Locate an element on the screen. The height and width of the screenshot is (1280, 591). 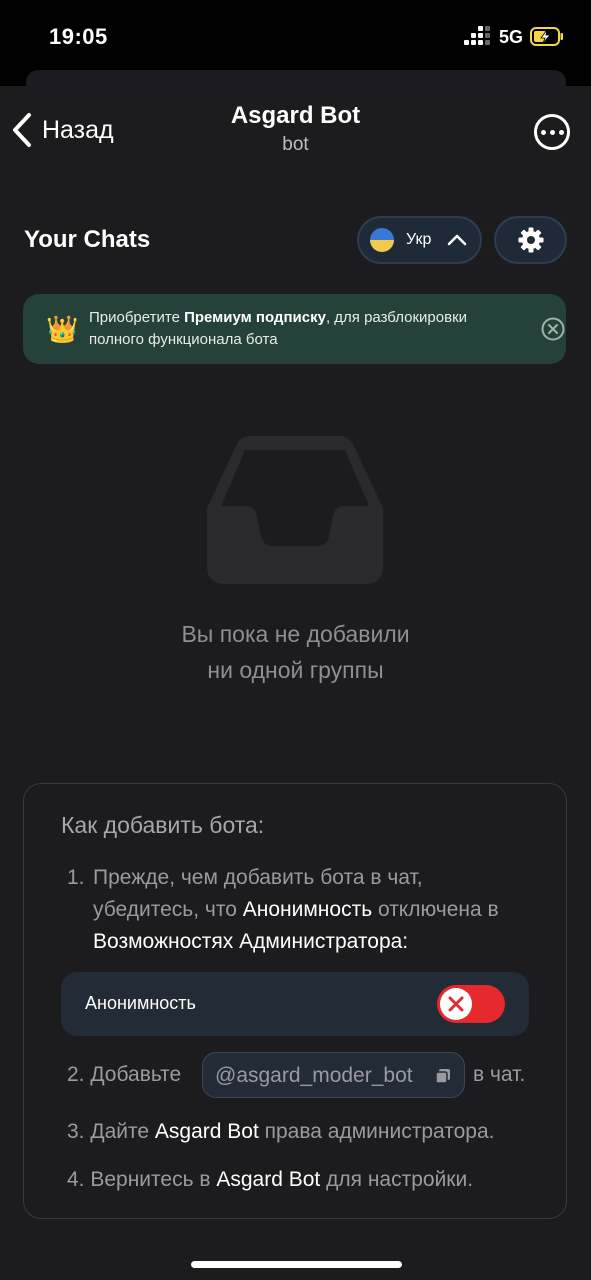
battery-icon is located at coordinates (546, 36).